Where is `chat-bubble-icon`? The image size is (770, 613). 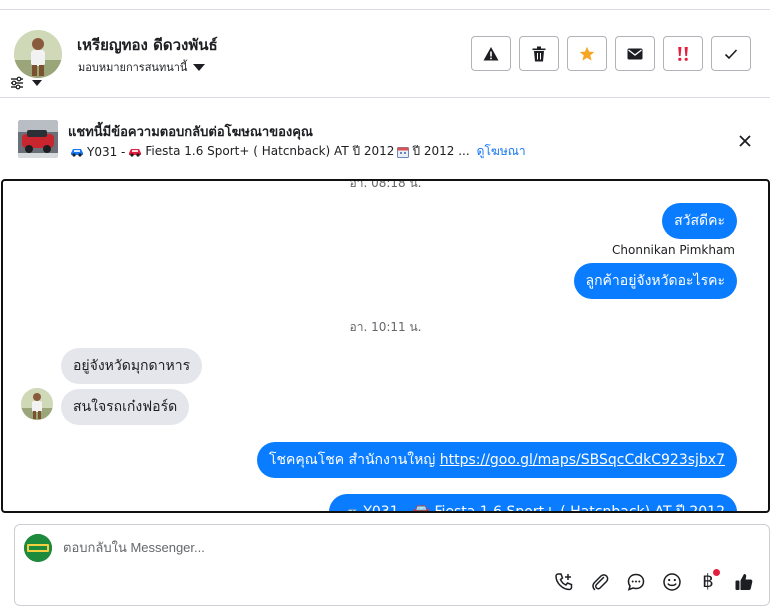 chat-bubble-icon is located at coordinates (636, 582).